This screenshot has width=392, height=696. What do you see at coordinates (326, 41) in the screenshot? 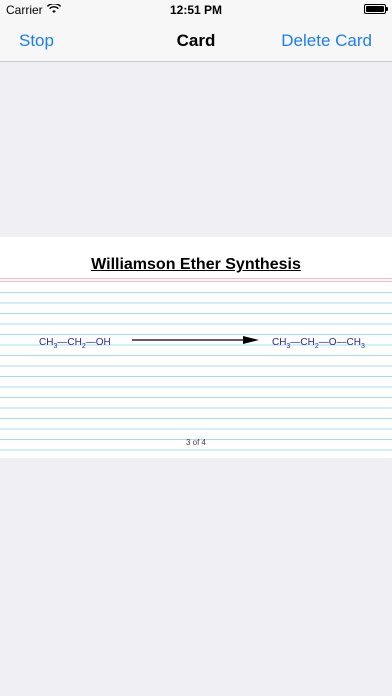
I see `delete-card-button: Delete Card` at bounding box center [326, 41].